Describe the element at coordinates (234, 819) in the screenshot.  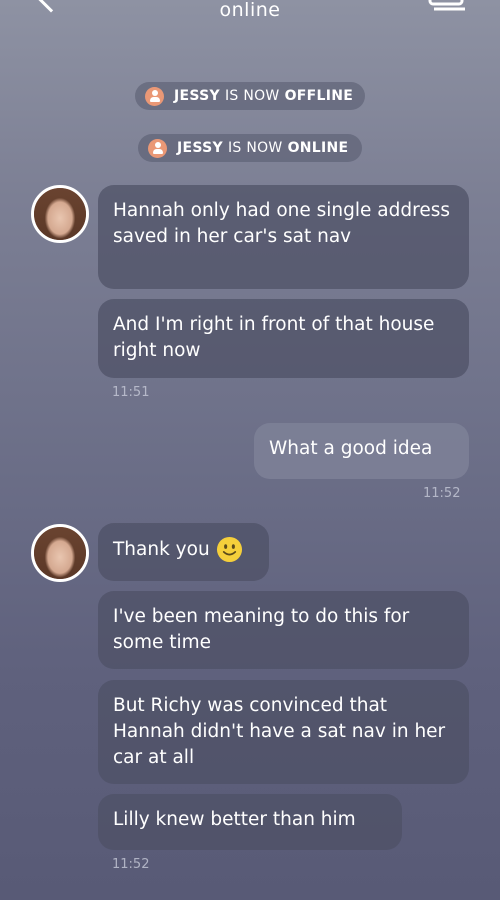
I see `message-text: Lilly knew better than him` at that location.